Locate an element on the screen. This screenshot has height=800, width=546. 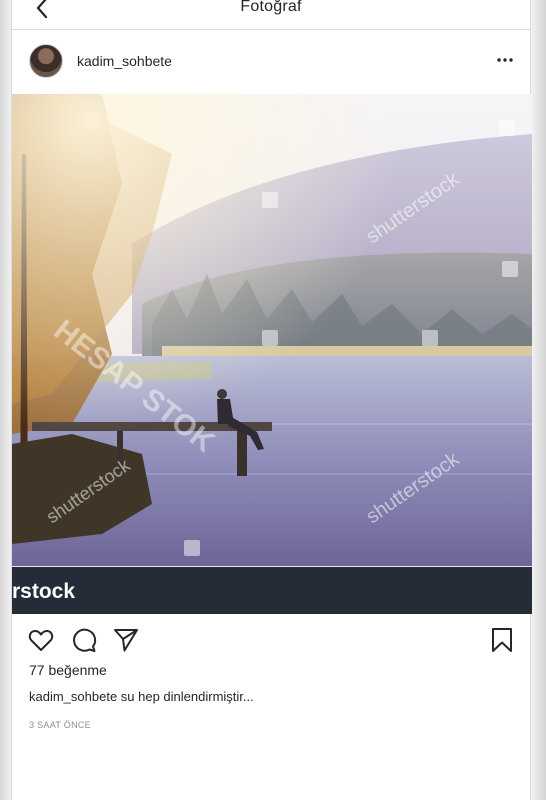
comment-icon is located at coordinates (85, 640).